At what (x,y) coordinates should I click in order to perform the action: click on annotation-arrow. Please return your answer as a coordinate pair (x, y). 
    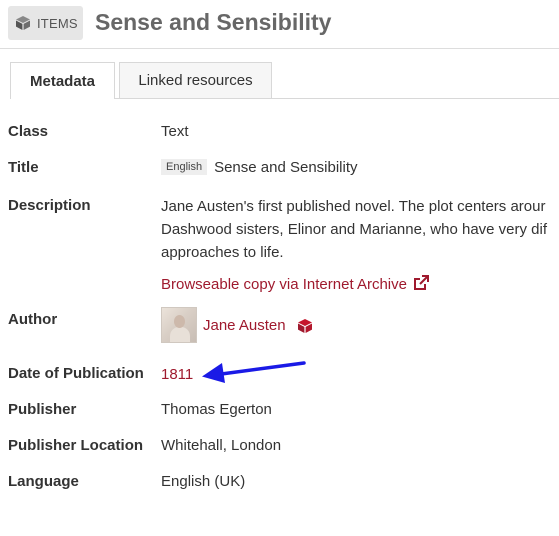
    Looking at the image, I should click on (254, 372).